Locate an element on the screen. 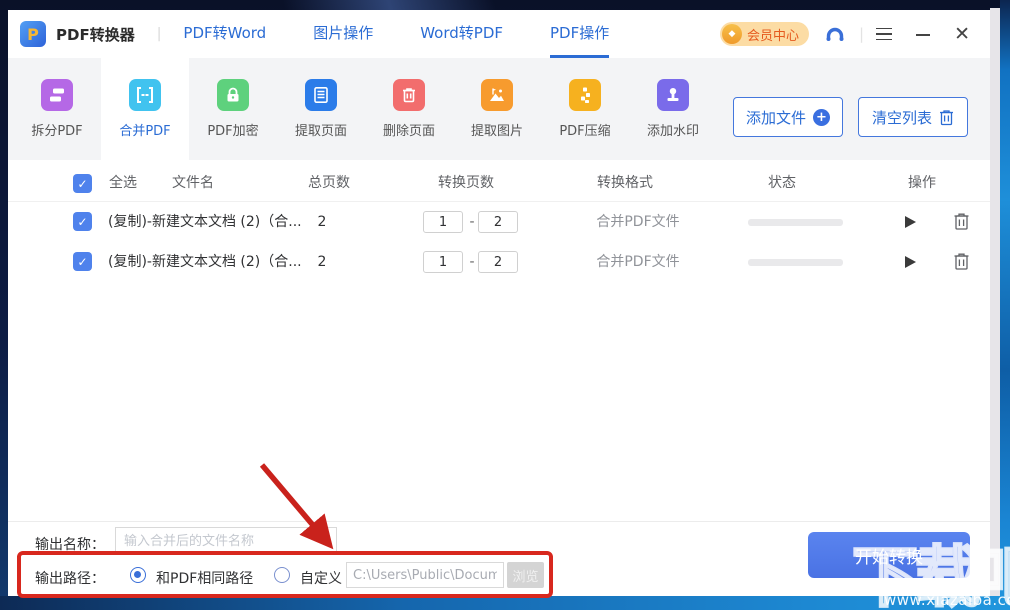 The height and width of the screenshot is (610, 1010). file-table-header: ✓ 全选 文件名 总页数 转换页数 转换格式 状态 操作 is located at coordinates (499, 183).